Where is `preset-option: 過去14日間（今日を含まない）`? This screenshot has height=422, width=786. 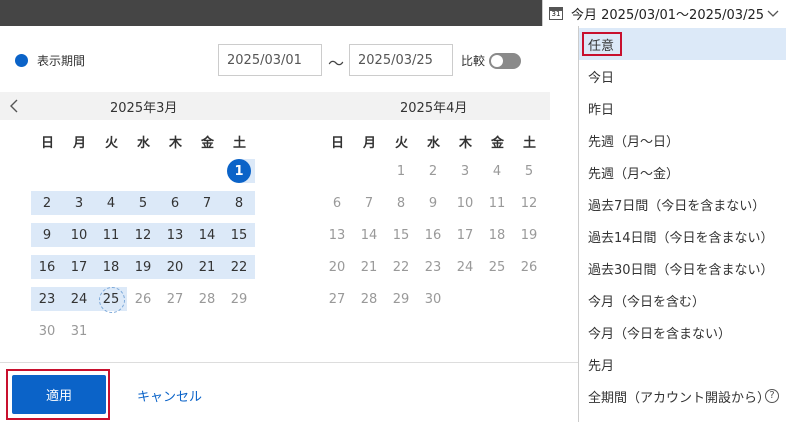
preset-option: 過去14日間（今日を含まない） is located at coordinates (682, 236).